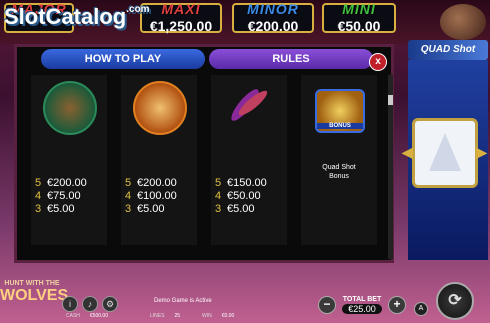 The image size is (490, 323). Describe the element at coordinates (34, 295) in the screenshot. I see `game-logo-main: WOLVES` at that location.